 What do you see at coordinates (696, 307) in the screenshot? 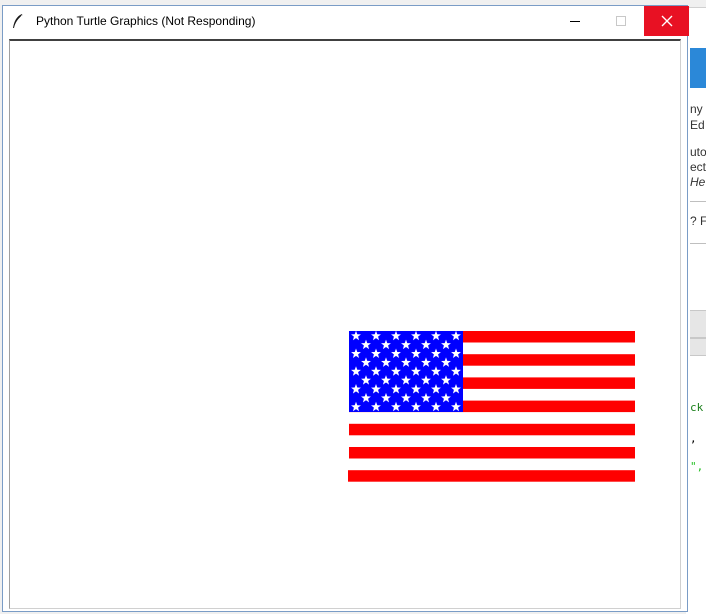
I see `background-window: ny Ed uto ect He ? F ck , ",` at bounding box center [696, 307].